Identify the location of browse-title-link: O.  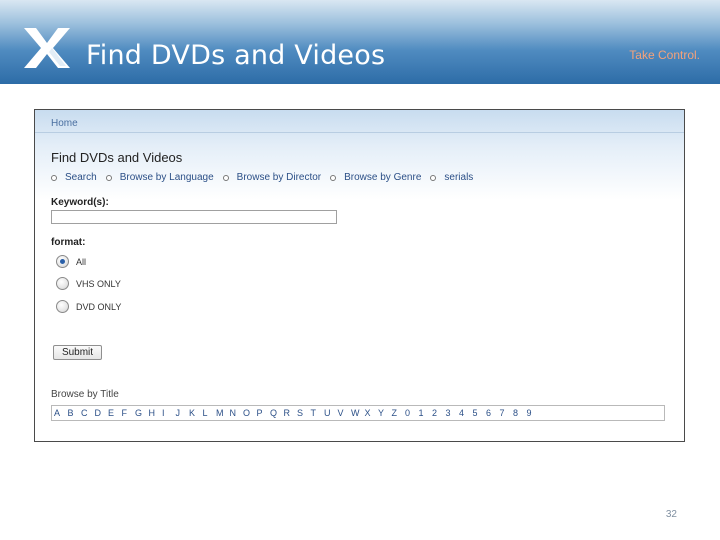
(250, 413).